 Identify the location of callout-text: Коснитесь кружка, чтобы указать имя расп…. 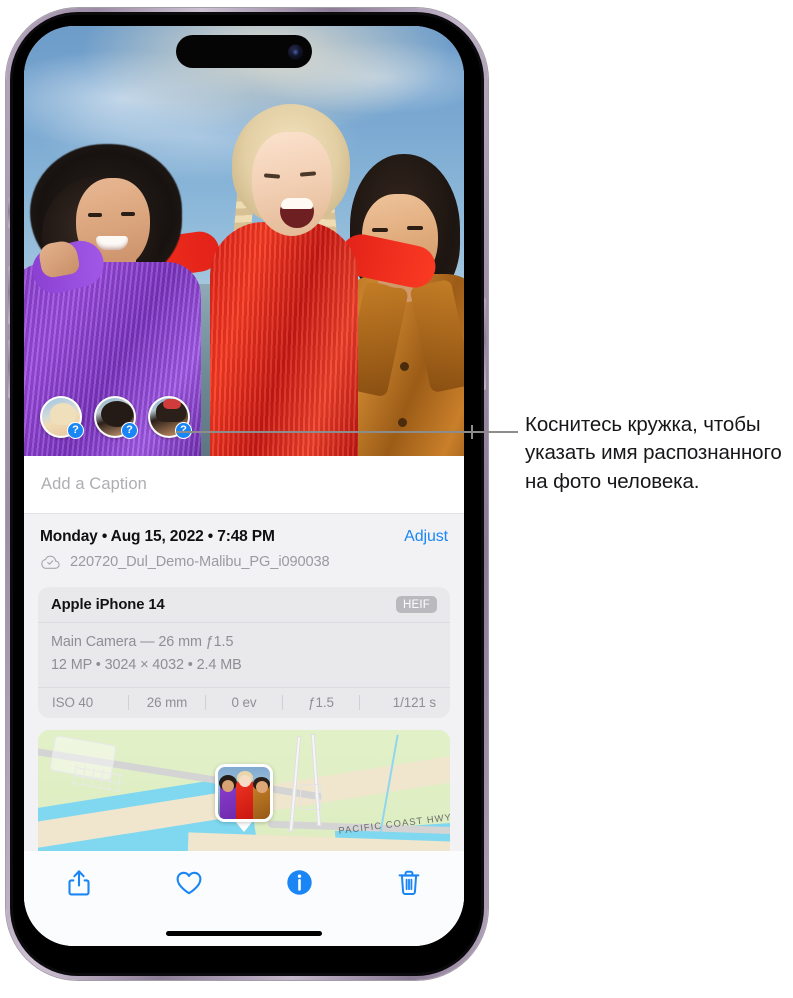
(653, 453).